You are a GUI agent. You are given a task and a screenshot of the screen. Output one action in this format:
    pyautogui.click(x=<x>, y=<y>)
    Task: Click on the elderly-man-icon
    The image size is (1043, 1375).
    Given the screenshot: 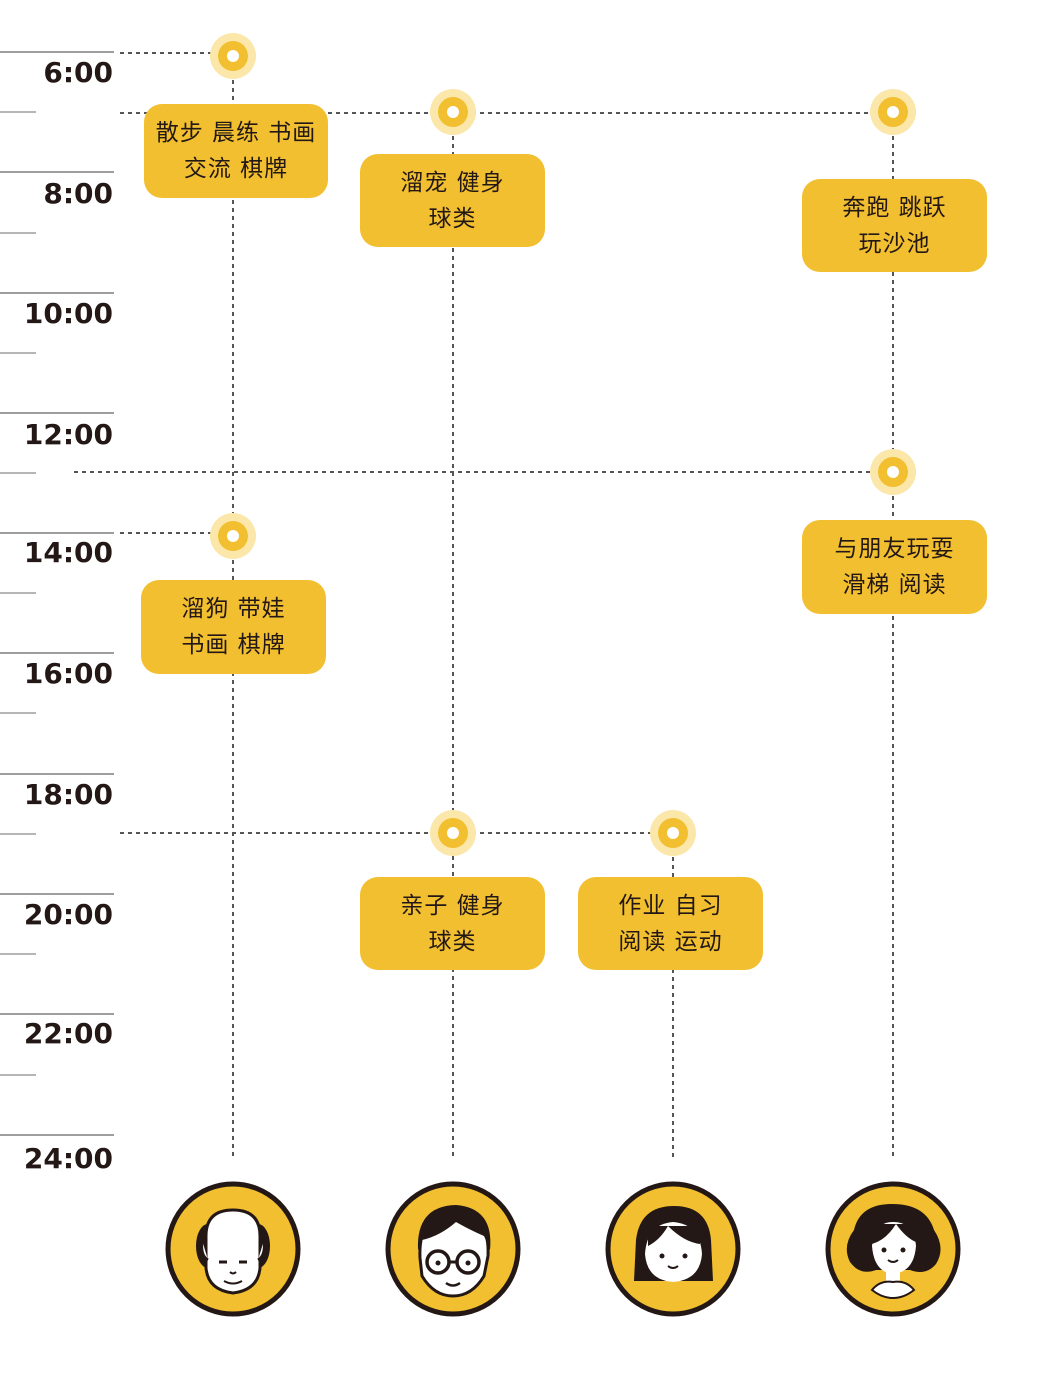 What is the action you would take?
    pyautogui.click(x=233, y=1249)
    